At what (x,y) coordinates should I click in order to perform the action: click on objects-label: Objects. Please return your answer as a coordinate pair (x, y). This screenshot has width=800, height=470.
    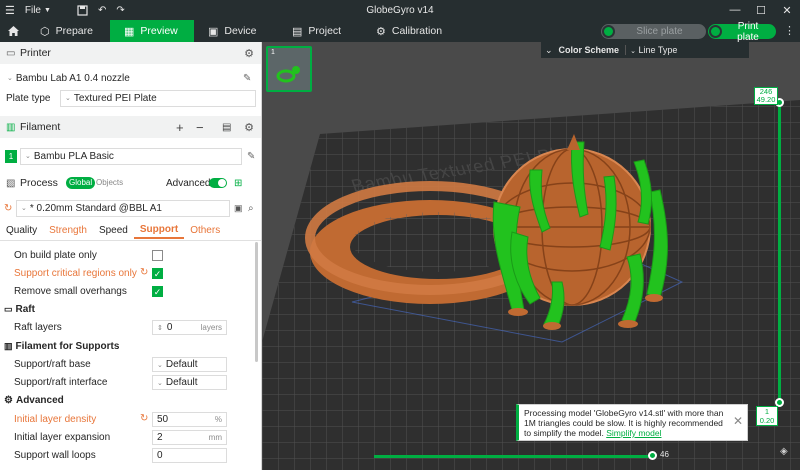
    Looking at the image, I should click on (110, 182).